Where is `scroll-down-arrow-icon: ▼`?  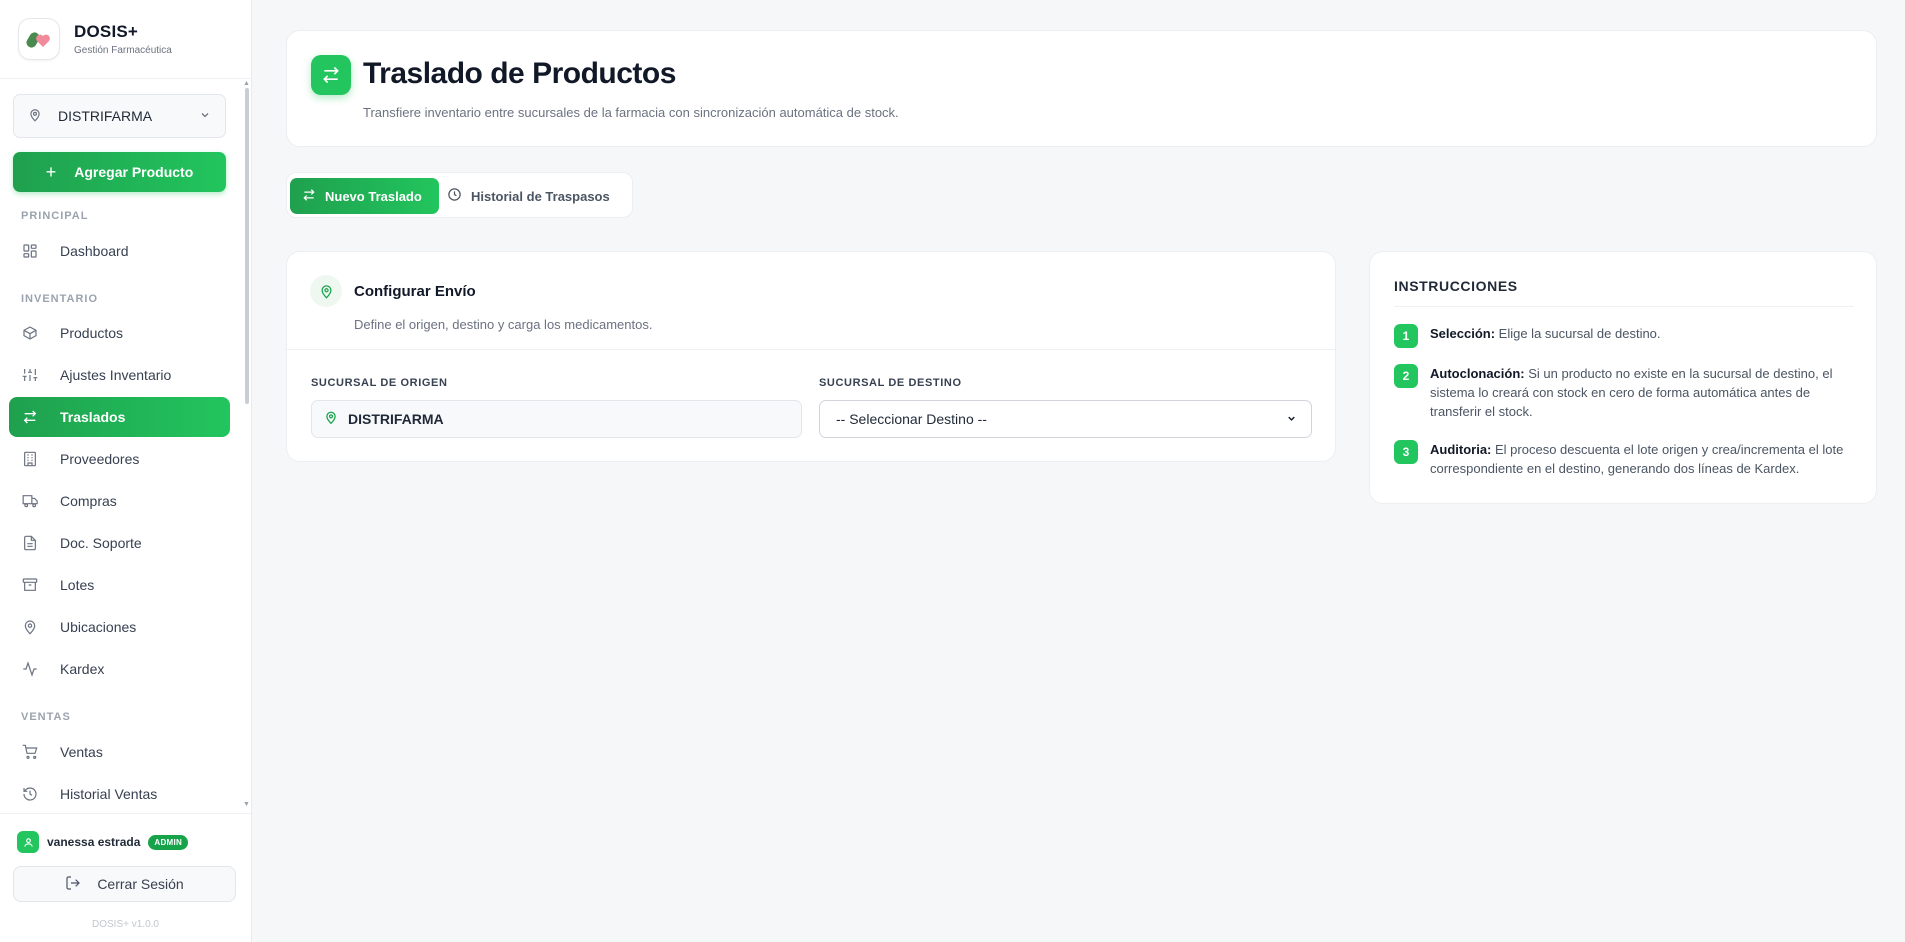 scroll-down-arrow-icon: ▼ is located at coordinates (246, 804).